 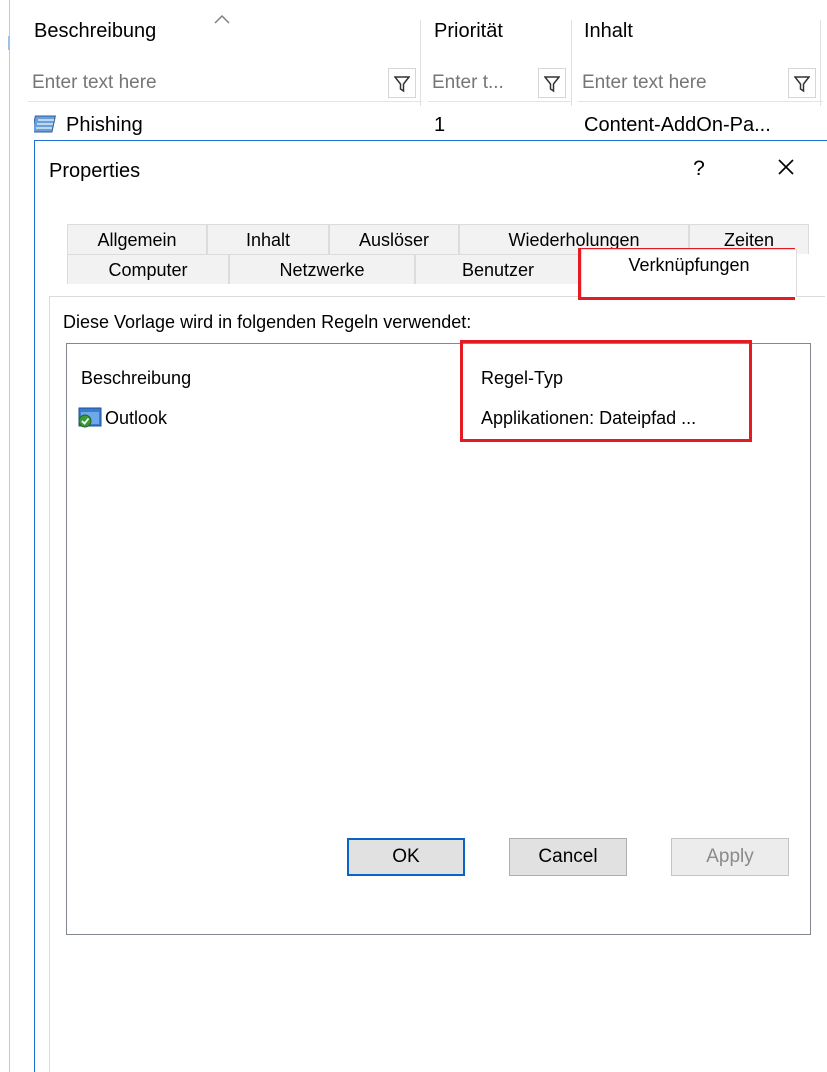 What do you see at coordinates (608, 31) in the screenshot?
I see `column-header-inhalt: Inhalt` at bounding box center [608, 31].